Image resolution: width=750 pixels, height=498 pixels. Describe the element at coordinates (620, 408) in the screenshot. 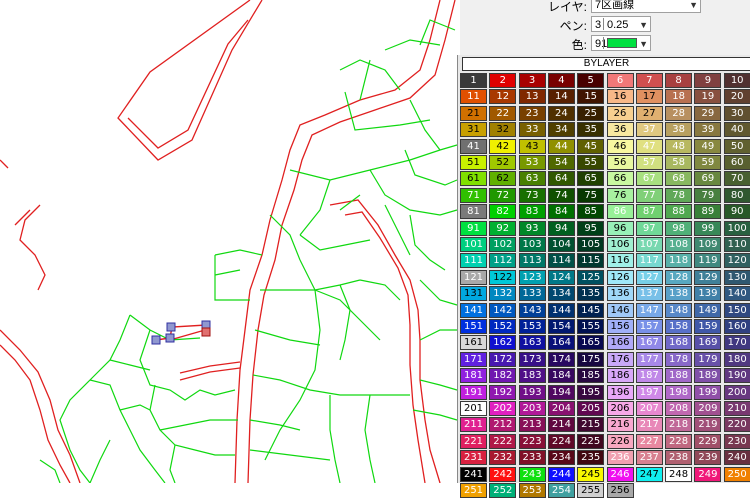

I see `color-cell-206: 206` at that location.